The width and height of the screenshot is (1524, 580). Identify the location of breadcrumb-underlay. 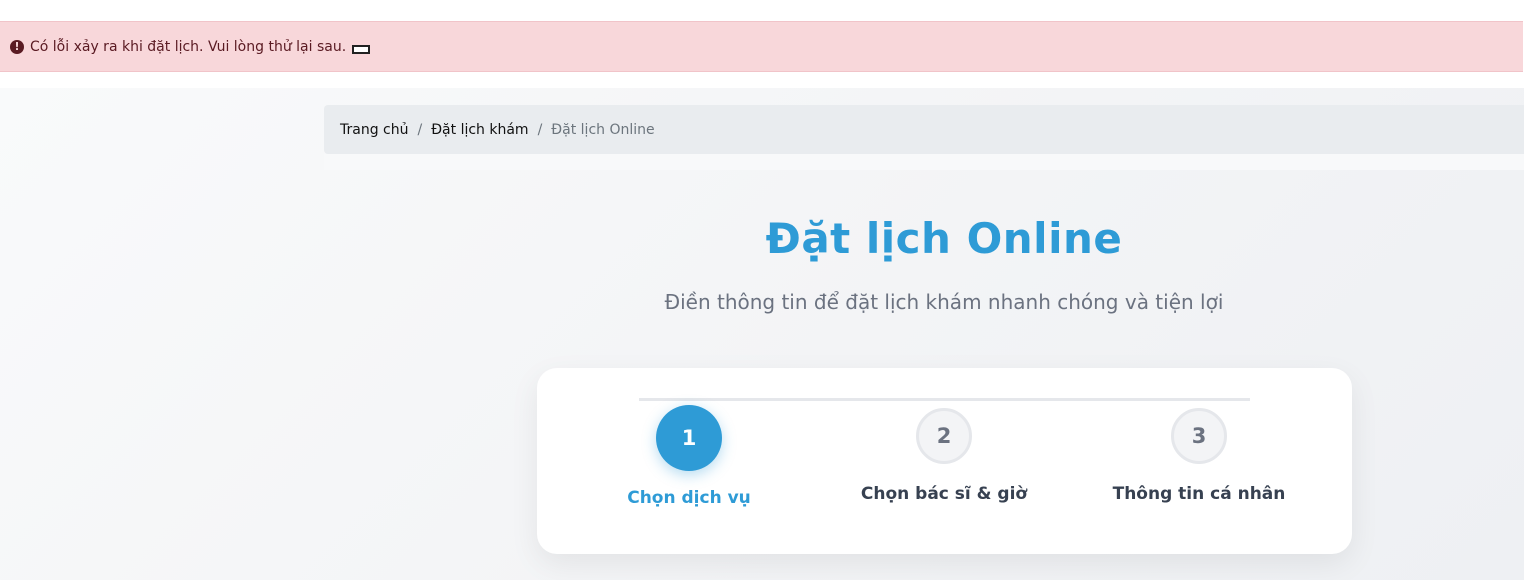
(924, 162).